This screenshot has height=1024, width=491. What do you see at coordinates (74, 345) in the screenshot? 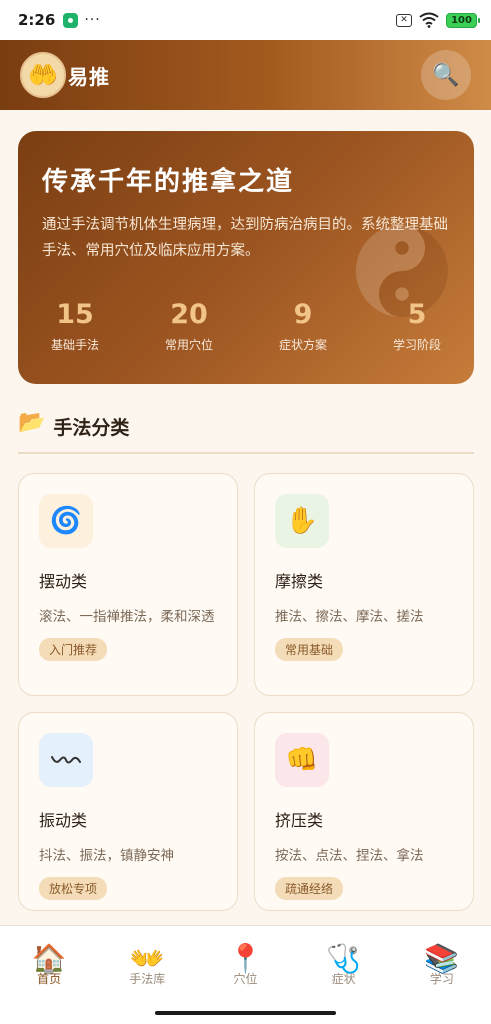
I see `stat-label: 基础手法` at bounding box center [74, 345].